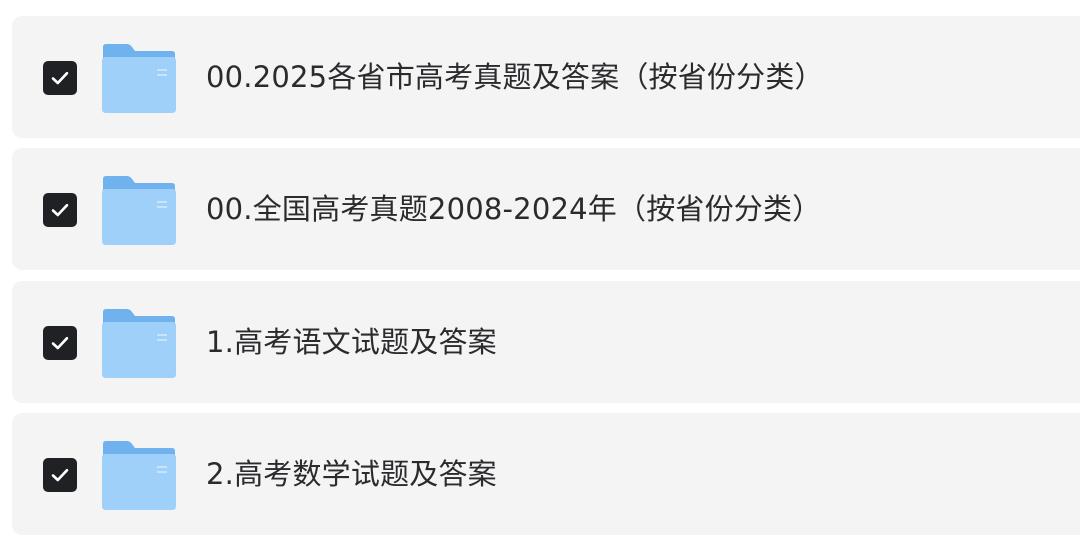 This screenshot has height=539, width=1080. I want to click on folder-name: 00.2025各省市高考真题及答案（按省份分类）, so click(515, 77).